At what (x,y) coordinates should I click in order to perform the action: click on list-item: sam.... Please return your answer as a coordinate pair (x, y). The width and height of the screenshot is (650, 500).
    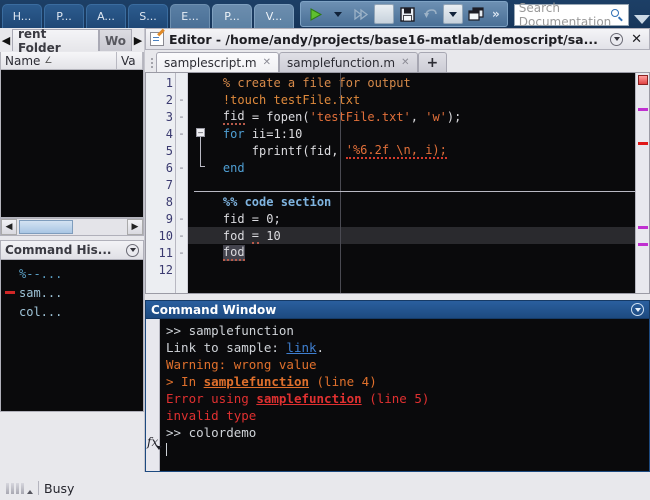
    Looking at the image, I should click on (72, 292).